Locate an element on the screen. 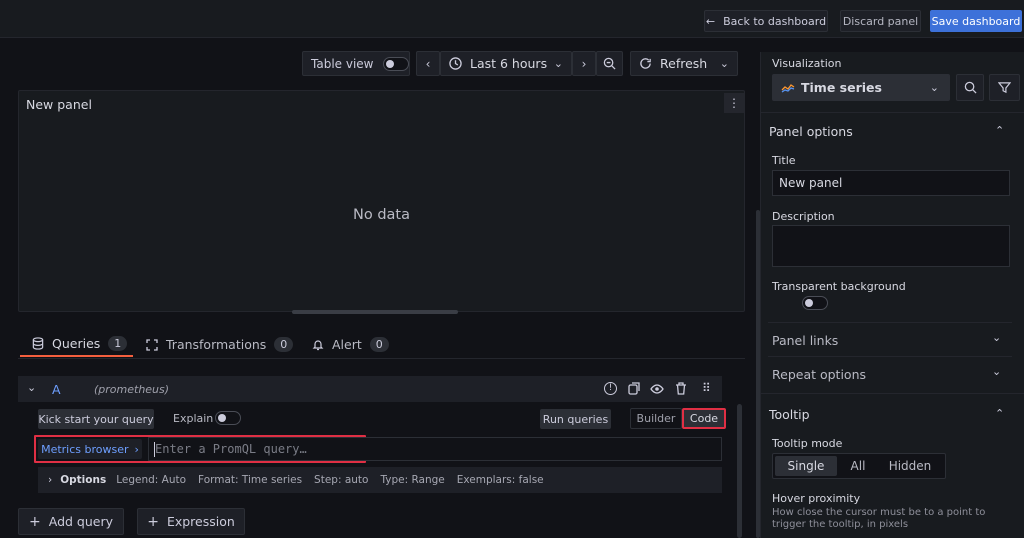 This screenshot has height=538, width=1024. time-range-forward-button: › is located at coordinates (584, 63).